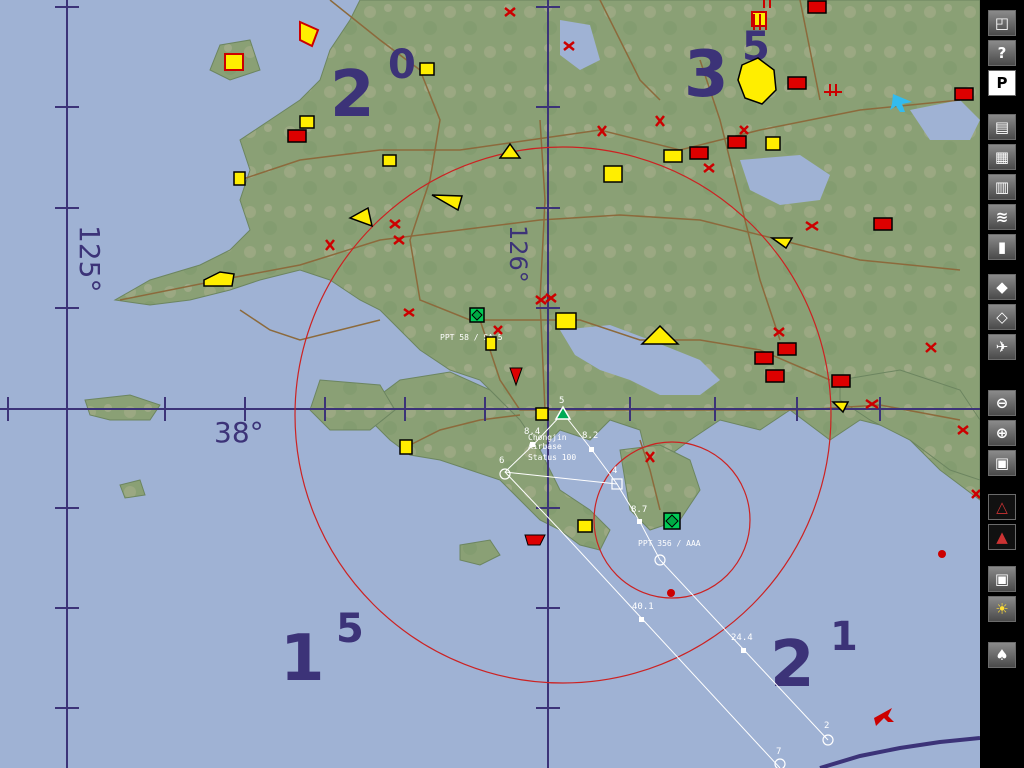 This screenshot has height=768, width=1024. What do you see at coordinates (552, 457) in the screenshot?
I see `airbase-status-label: Status 100` at bounding box center [552, 457].